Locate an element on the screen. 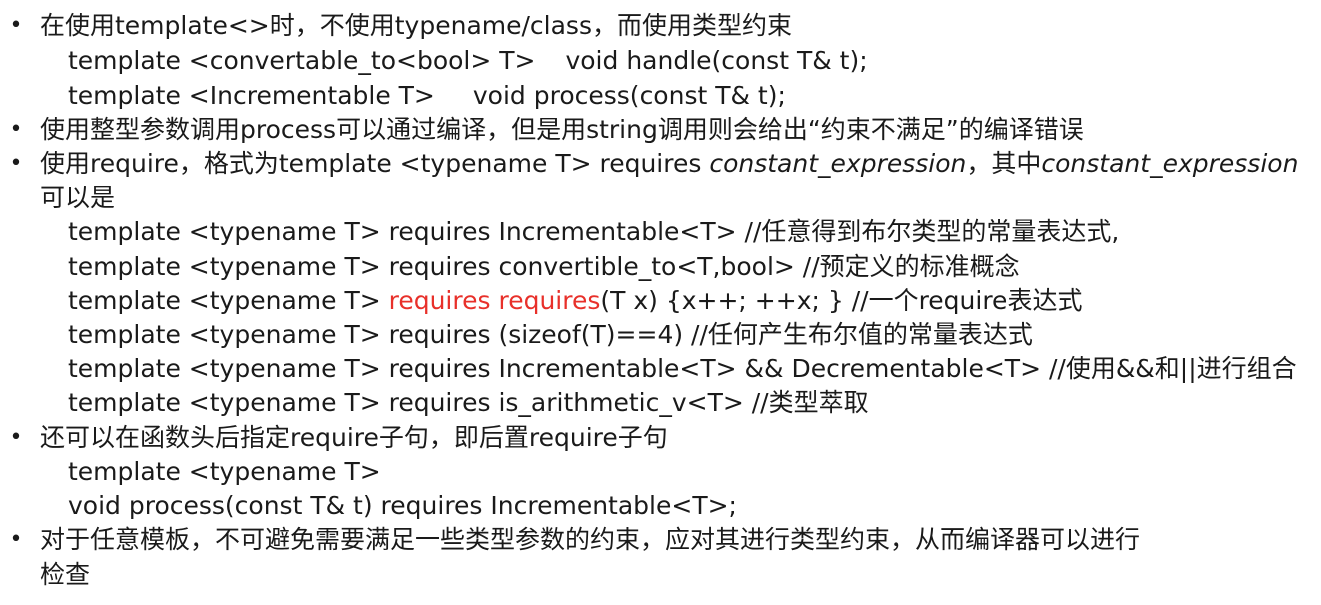 The image size is (1321, 605). code-template-decl: template <Incrementable T> is located at coordinates (251, 95).